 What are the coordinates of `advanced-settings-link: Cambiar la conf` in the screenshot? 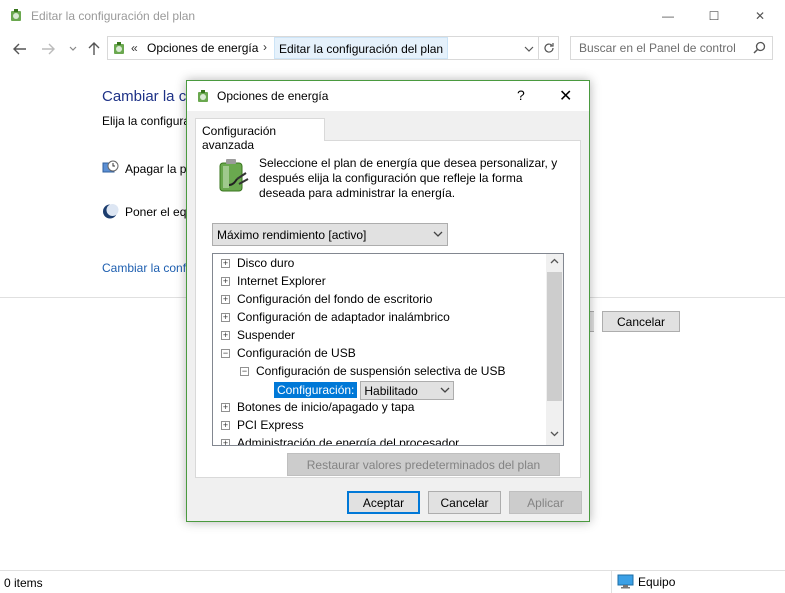 It's located at (144, 268).